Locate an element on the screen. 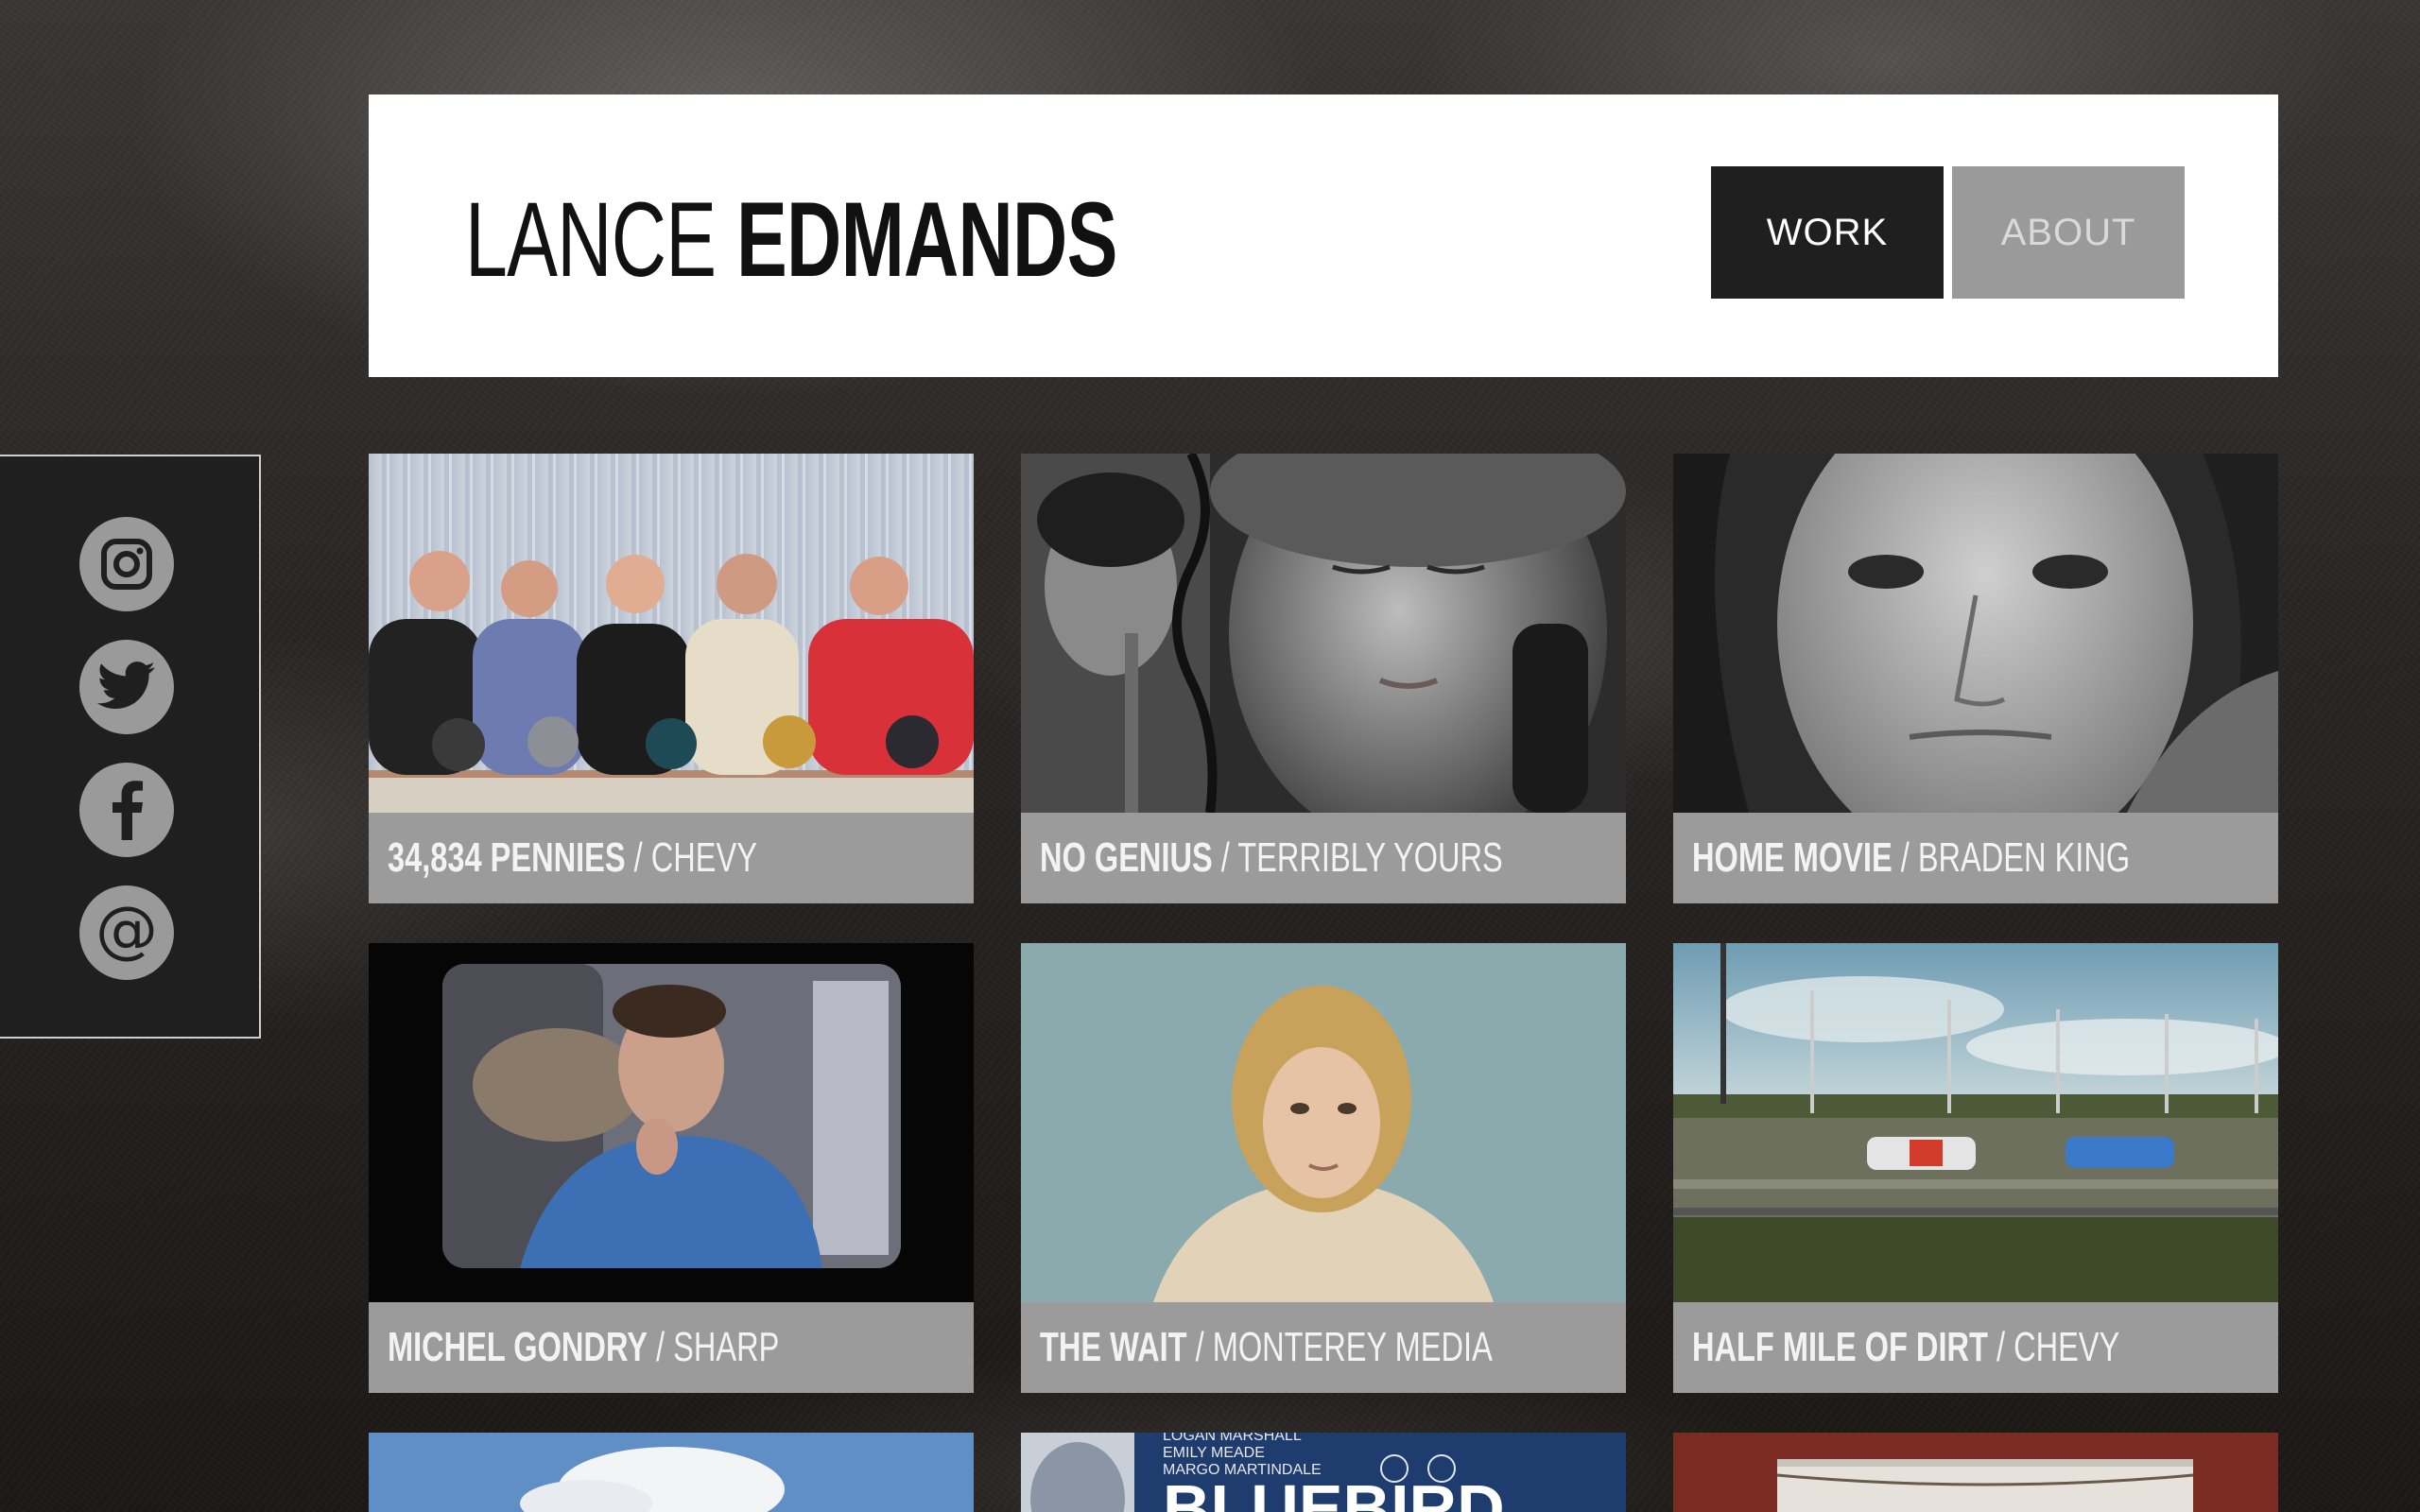 Image resolution: width=2420 pixels, height=1512 pixels. project-tile-the-wait: THE WAIT / MONTEREY MEDIA is located at coordinates (1324, 1168).